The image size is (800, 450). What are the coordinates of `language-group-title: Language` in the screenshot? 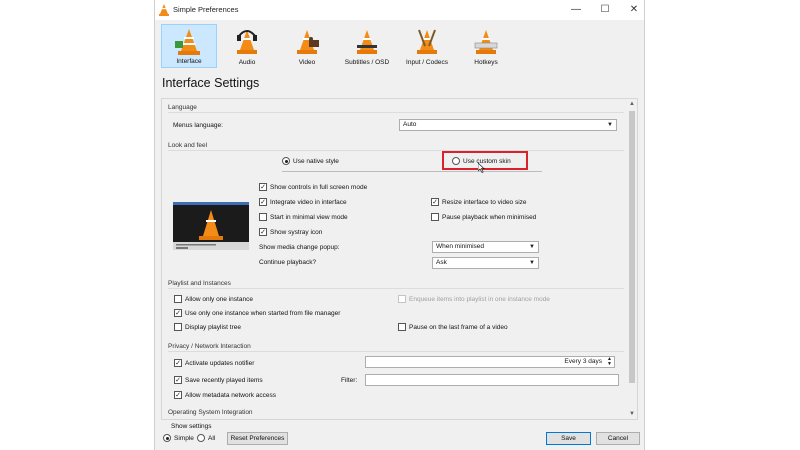 It's located at (182, 107).